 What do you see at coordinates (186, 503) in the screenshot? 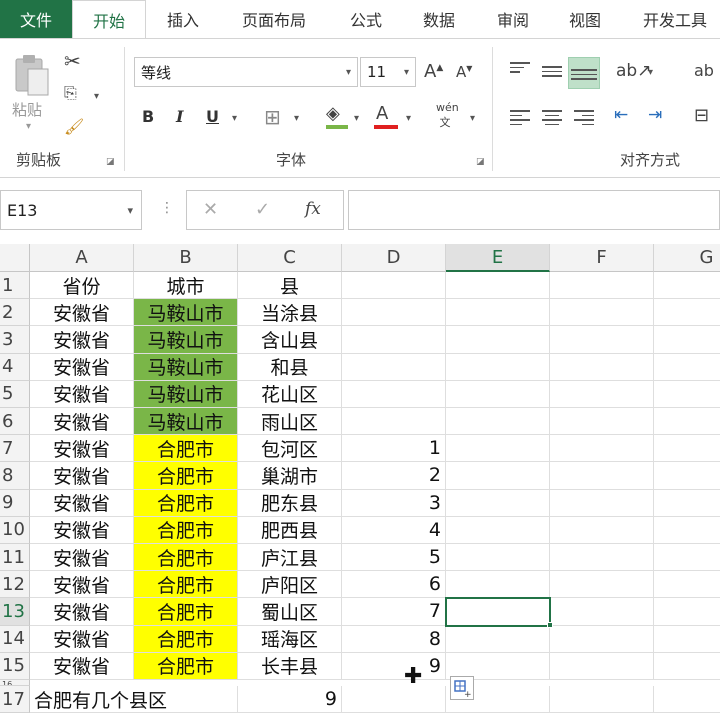
I see `cell-b9: 合肥市` at bounding box center [186, 503].